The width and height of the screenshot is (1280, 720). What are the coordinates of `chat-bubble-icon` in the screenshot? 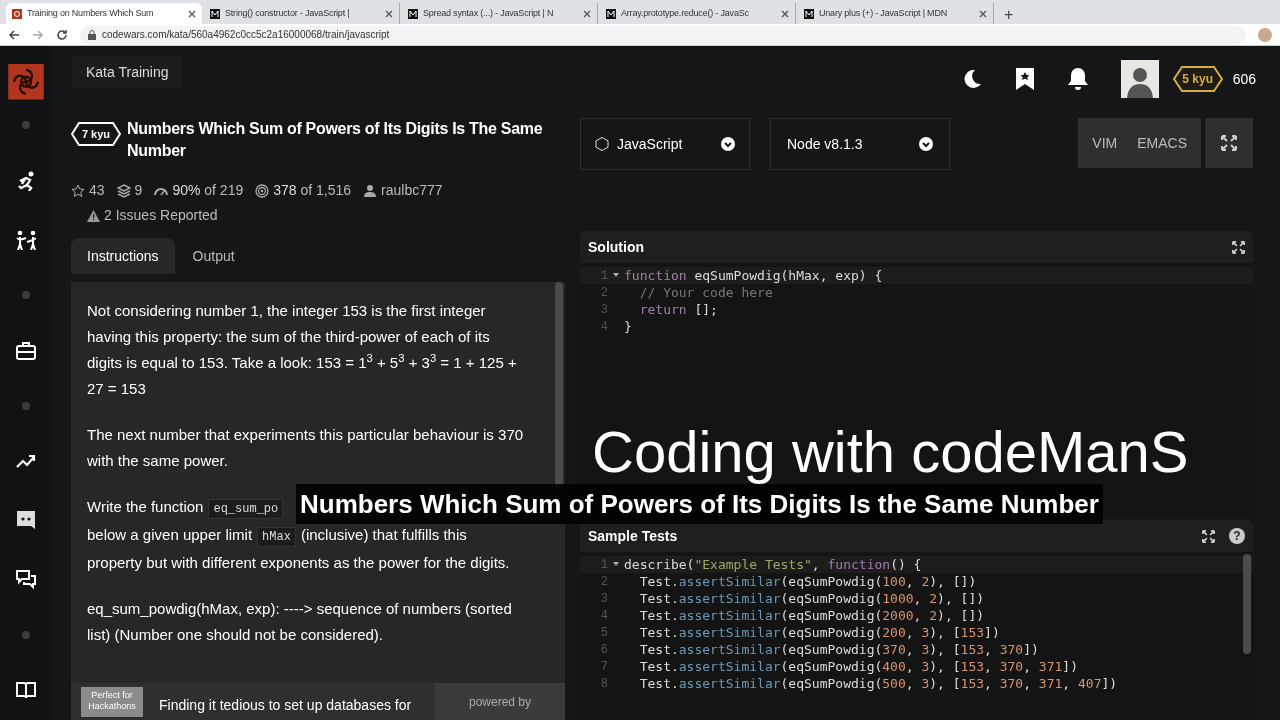 It's located at (26, 520).